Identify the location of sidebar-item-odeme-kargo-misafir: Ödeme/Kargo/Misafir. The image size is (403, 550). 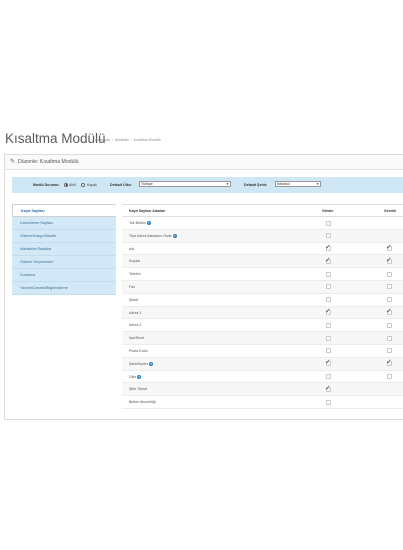
(64, 236).